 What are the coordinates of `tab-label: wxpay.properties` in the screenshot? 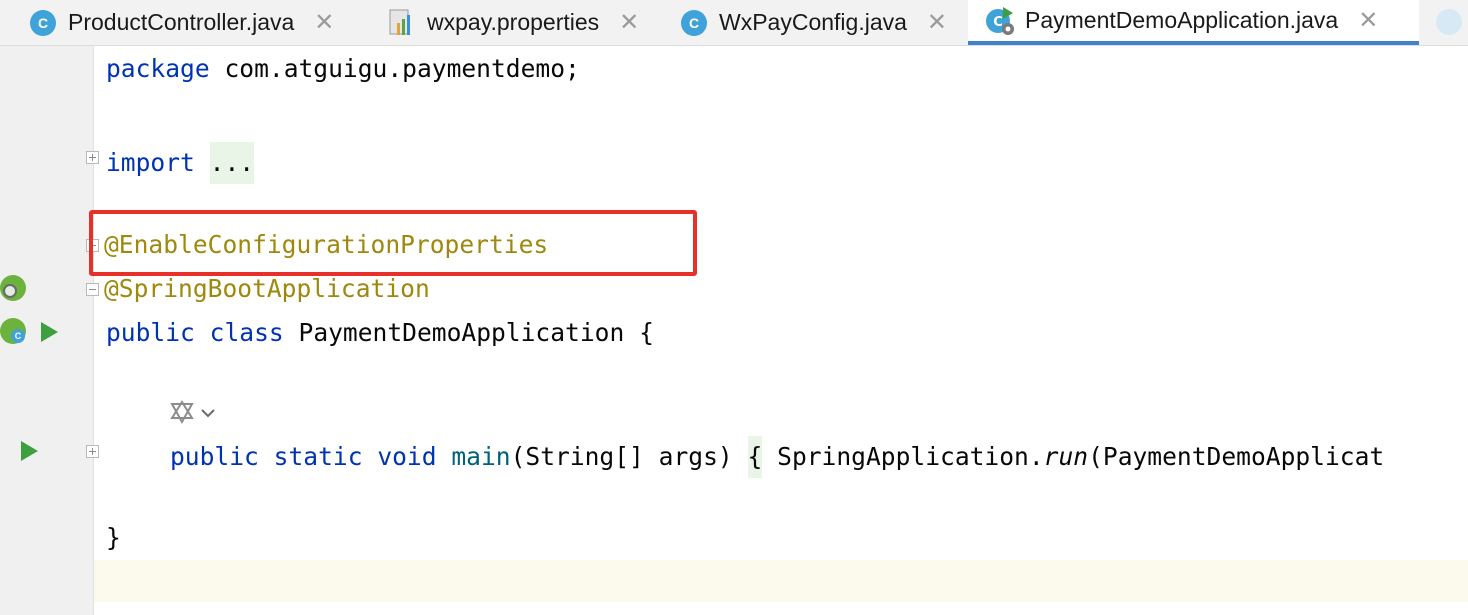 It's located at (513, 22).